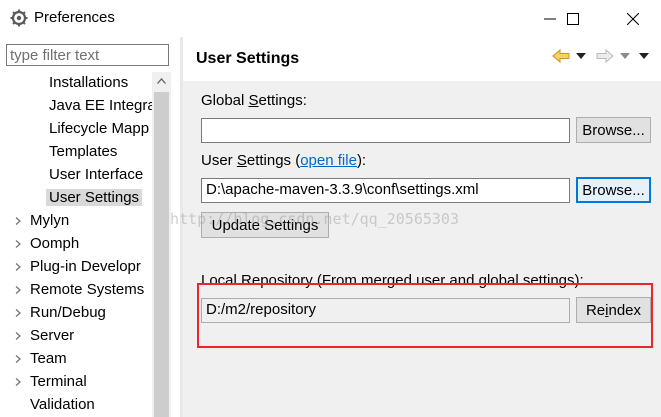  I want to click on tree-item-label: Templates, so click(83, 151).